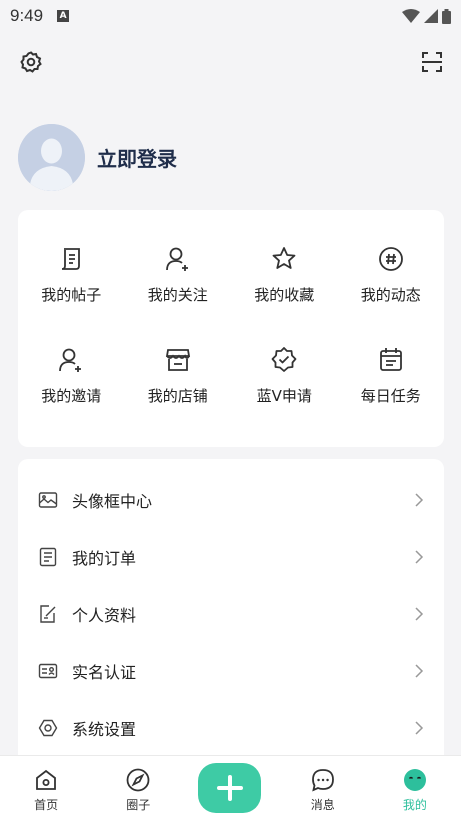  I want to click on grid-label: 我的帖子, so click(71, 295).